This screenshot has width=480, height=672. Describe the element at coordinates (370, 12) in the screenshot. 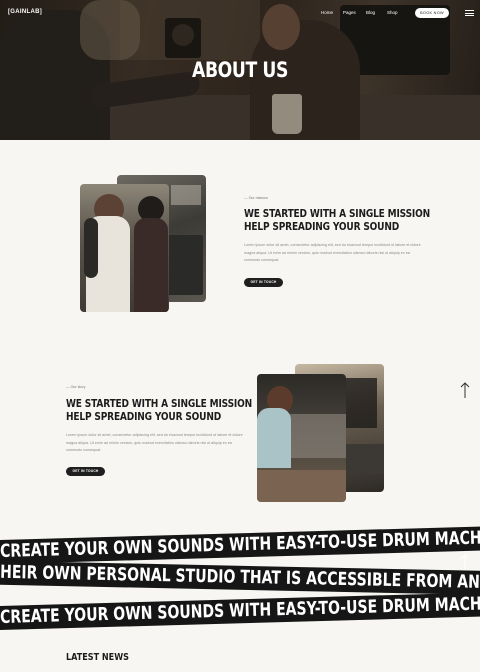

I see `nav-link-blog: Blog` at that location.